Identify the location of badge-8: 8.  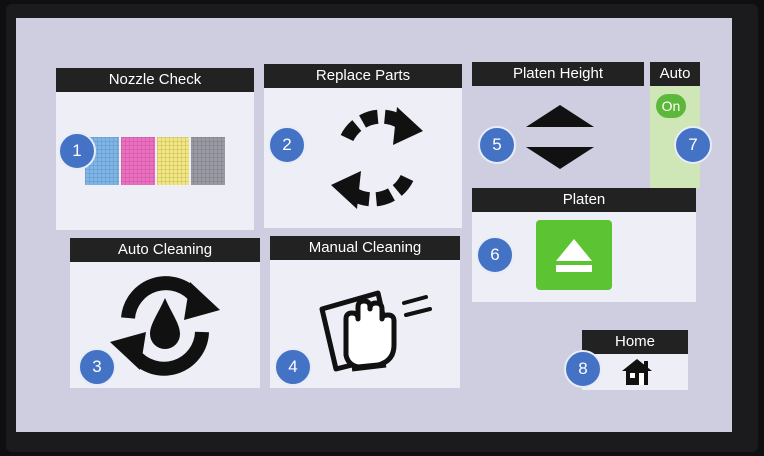
(583, 369).